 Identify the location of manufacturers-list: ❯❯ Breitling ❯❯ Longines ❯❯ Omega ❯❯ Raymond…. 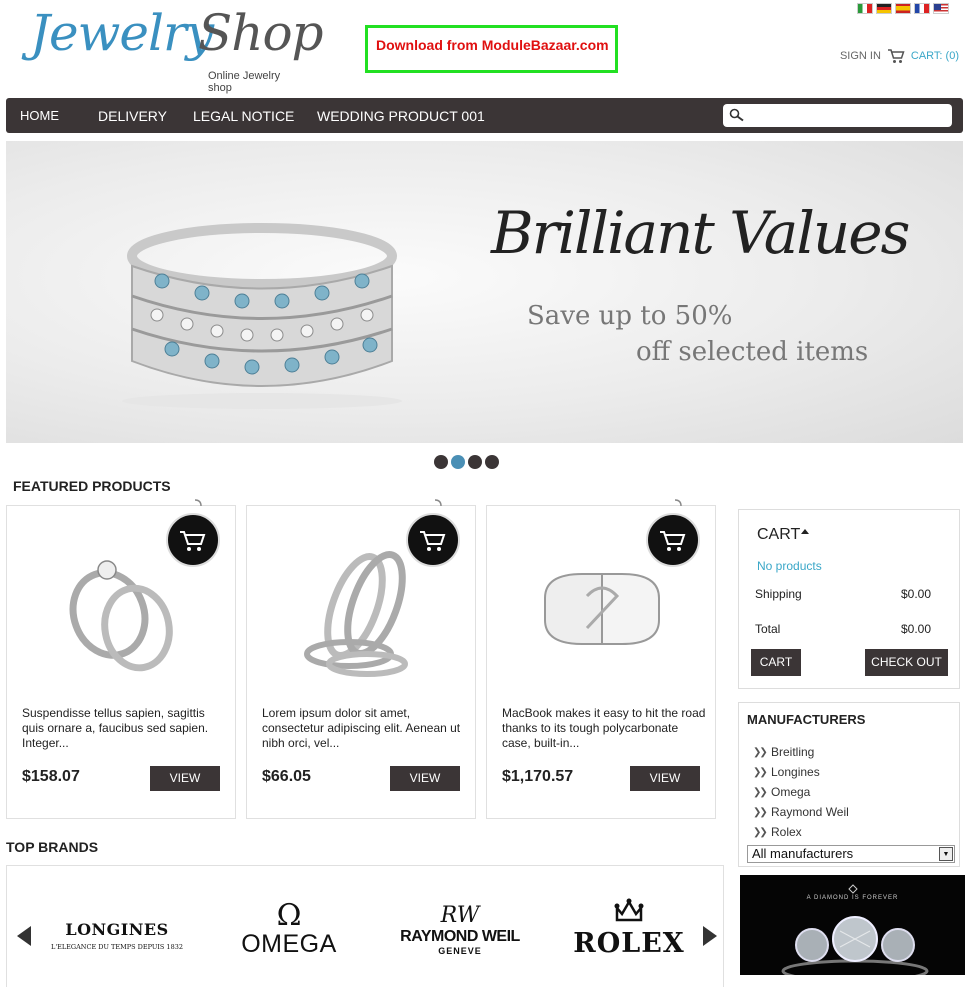
(801, 792).